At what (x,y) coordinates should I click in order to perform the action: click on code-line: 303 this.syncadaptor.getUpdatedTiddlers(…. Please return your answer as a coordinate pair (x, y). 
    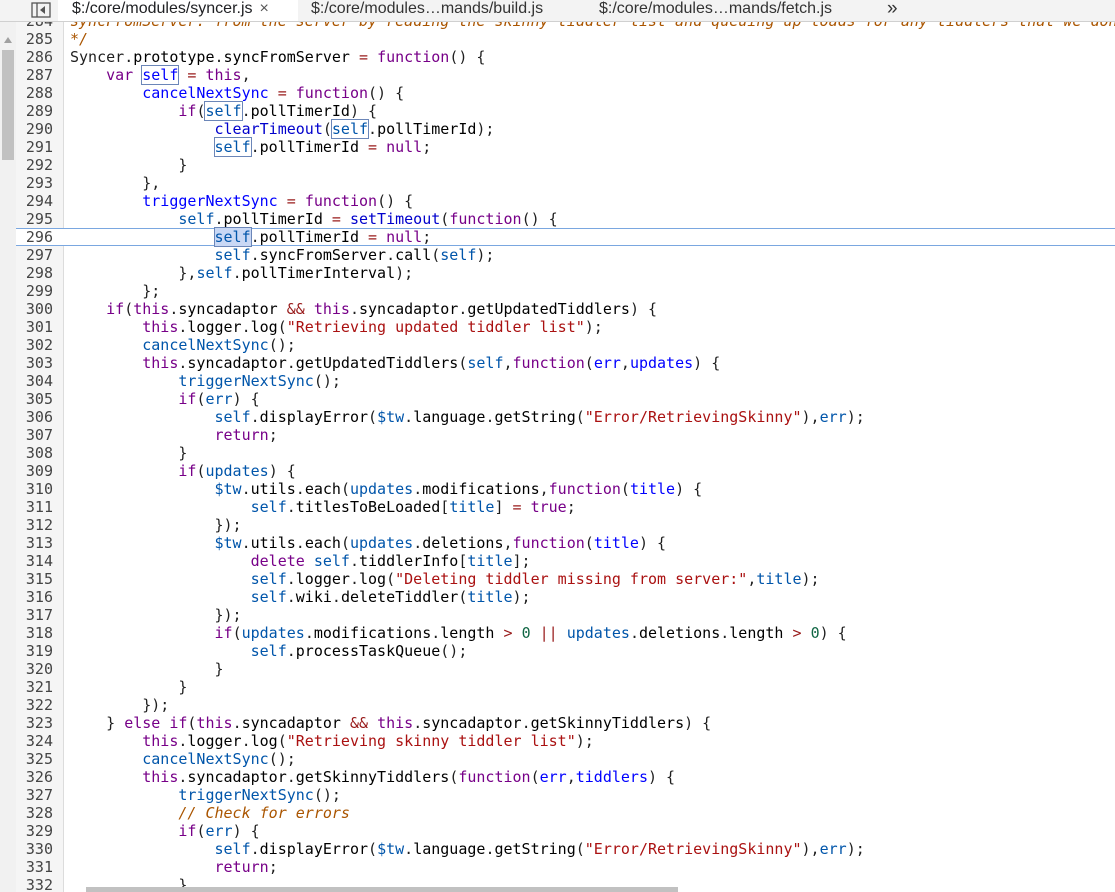
    Looking at the image, I should click on (565, 363).